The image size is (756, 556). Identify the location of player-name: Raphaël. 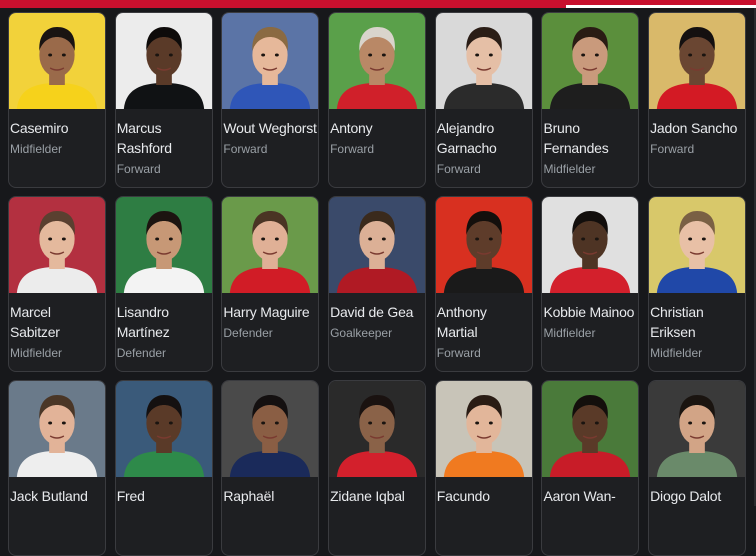
(249, 496).